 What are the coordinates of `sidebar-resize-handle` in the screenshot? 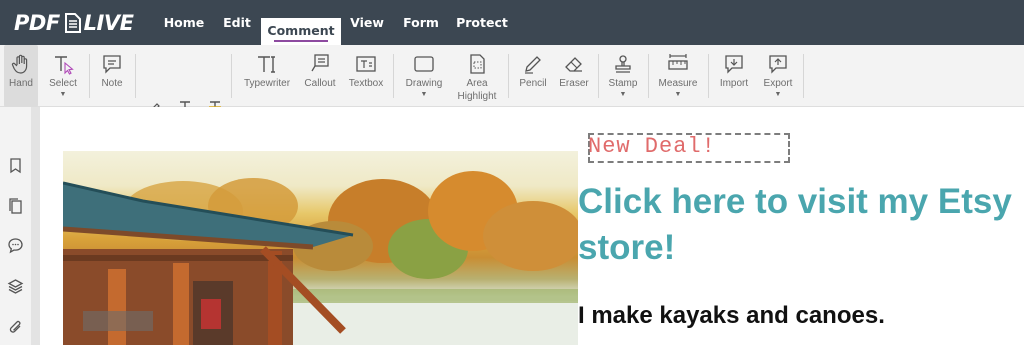 It's located at (35, 226).